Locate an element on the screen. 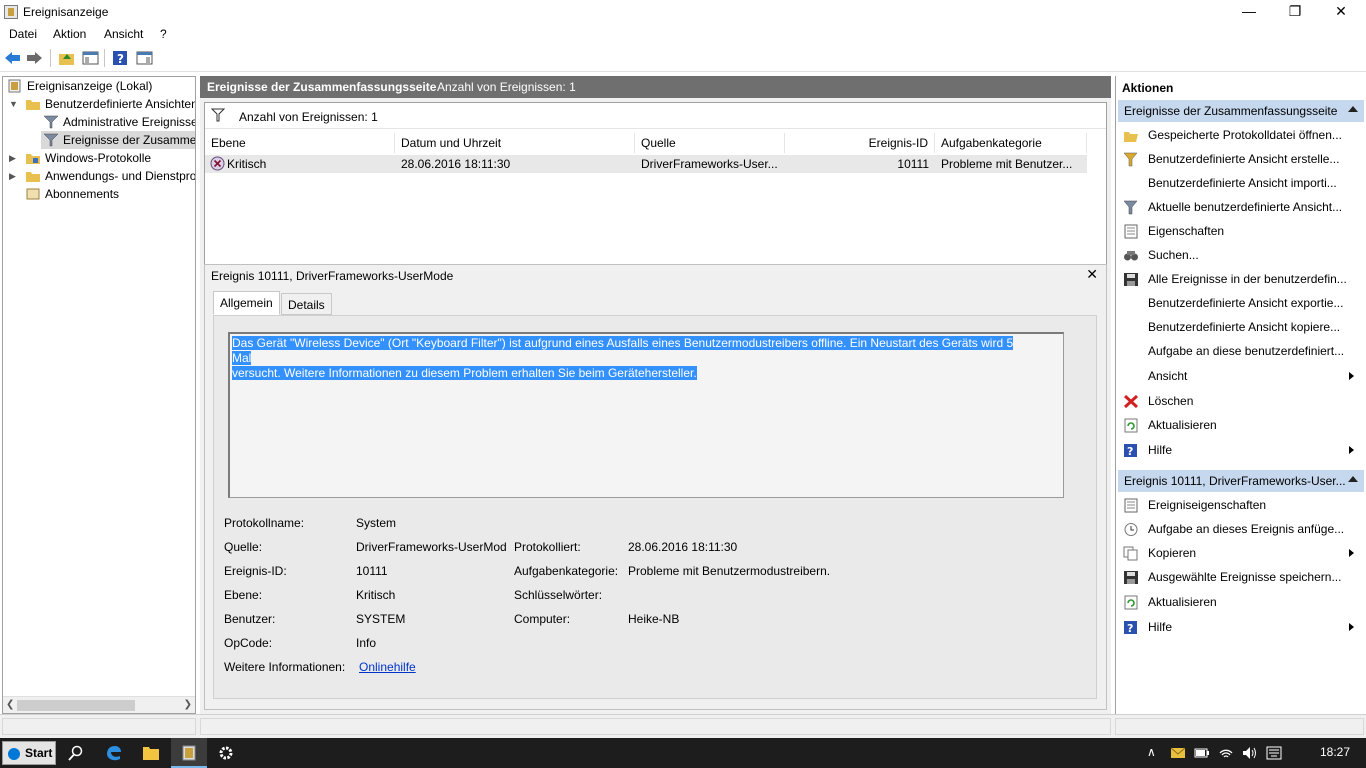 The height and width of the screenshot is (768, 1366). scroll-right-icon: ❯ is located at coordinates (188, 704).